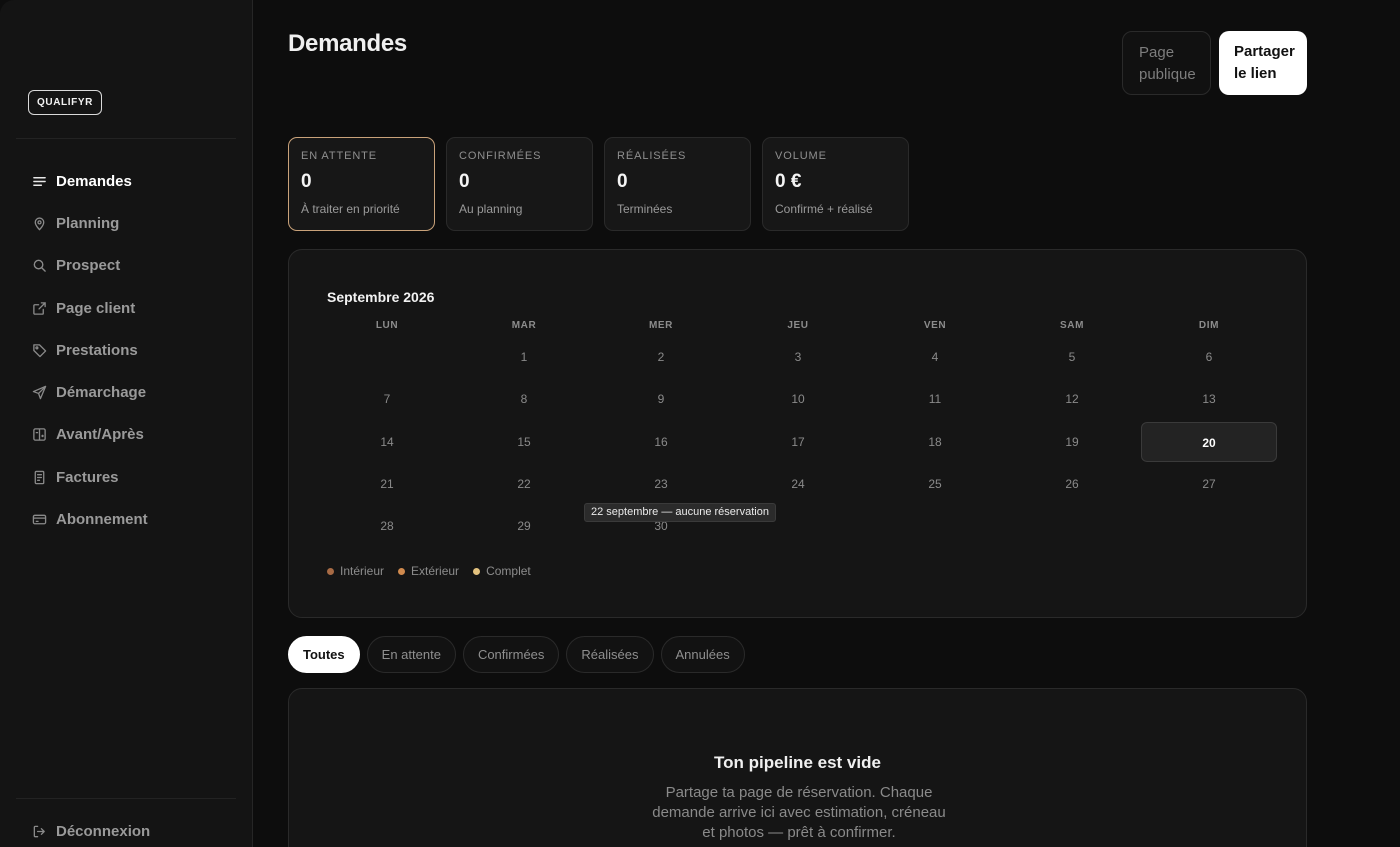  What do you see at coordinates (387, 484) in the screenshot?
I see `calendar-day: 21` at bounding box center [387, 484].